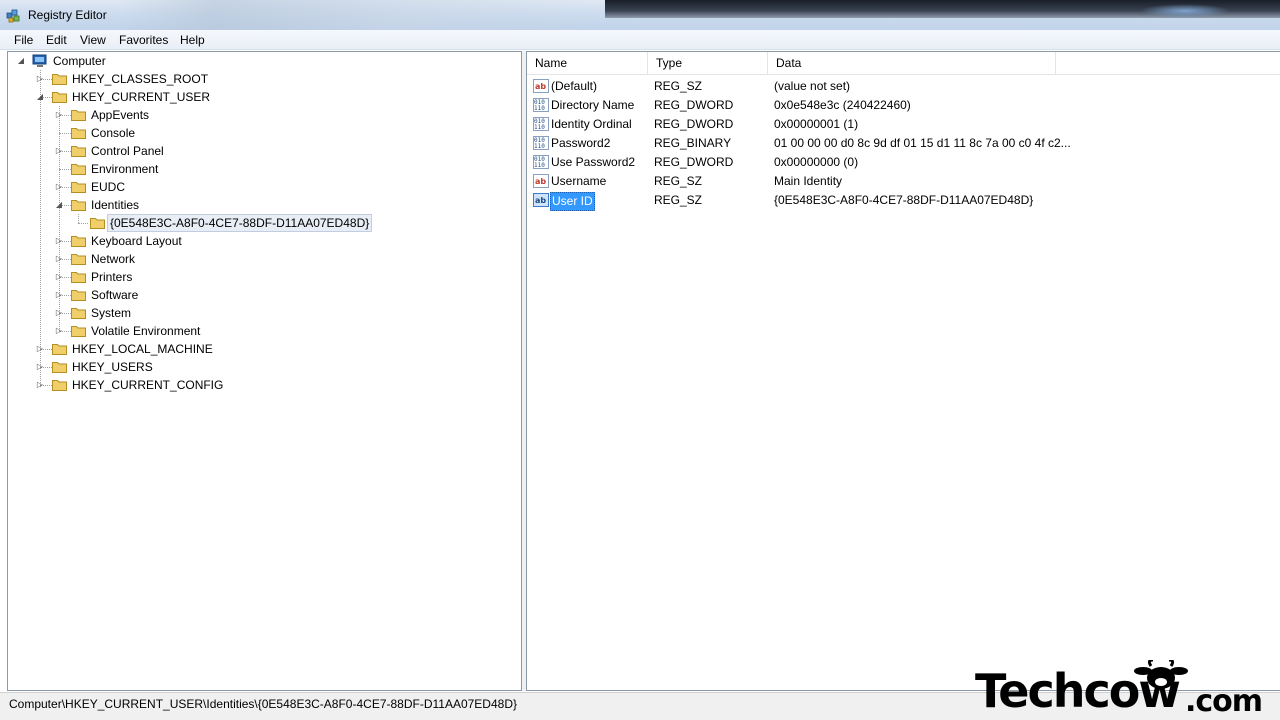  I want to click on column-header-name: Name, so click(587, 63).